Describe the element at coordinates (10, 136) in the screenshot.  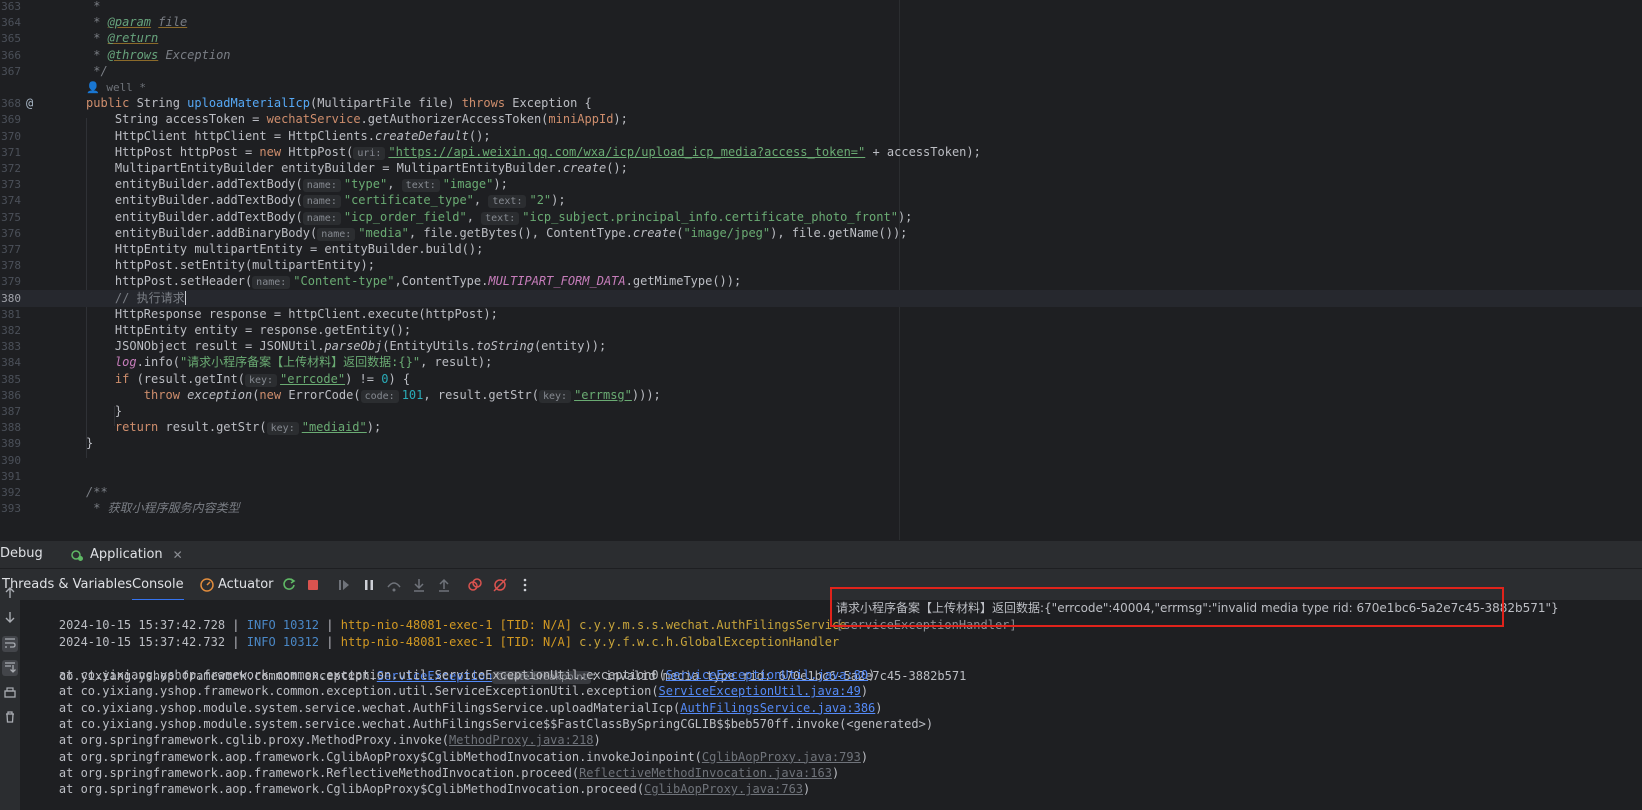
I see `line-number: 370` at that location.